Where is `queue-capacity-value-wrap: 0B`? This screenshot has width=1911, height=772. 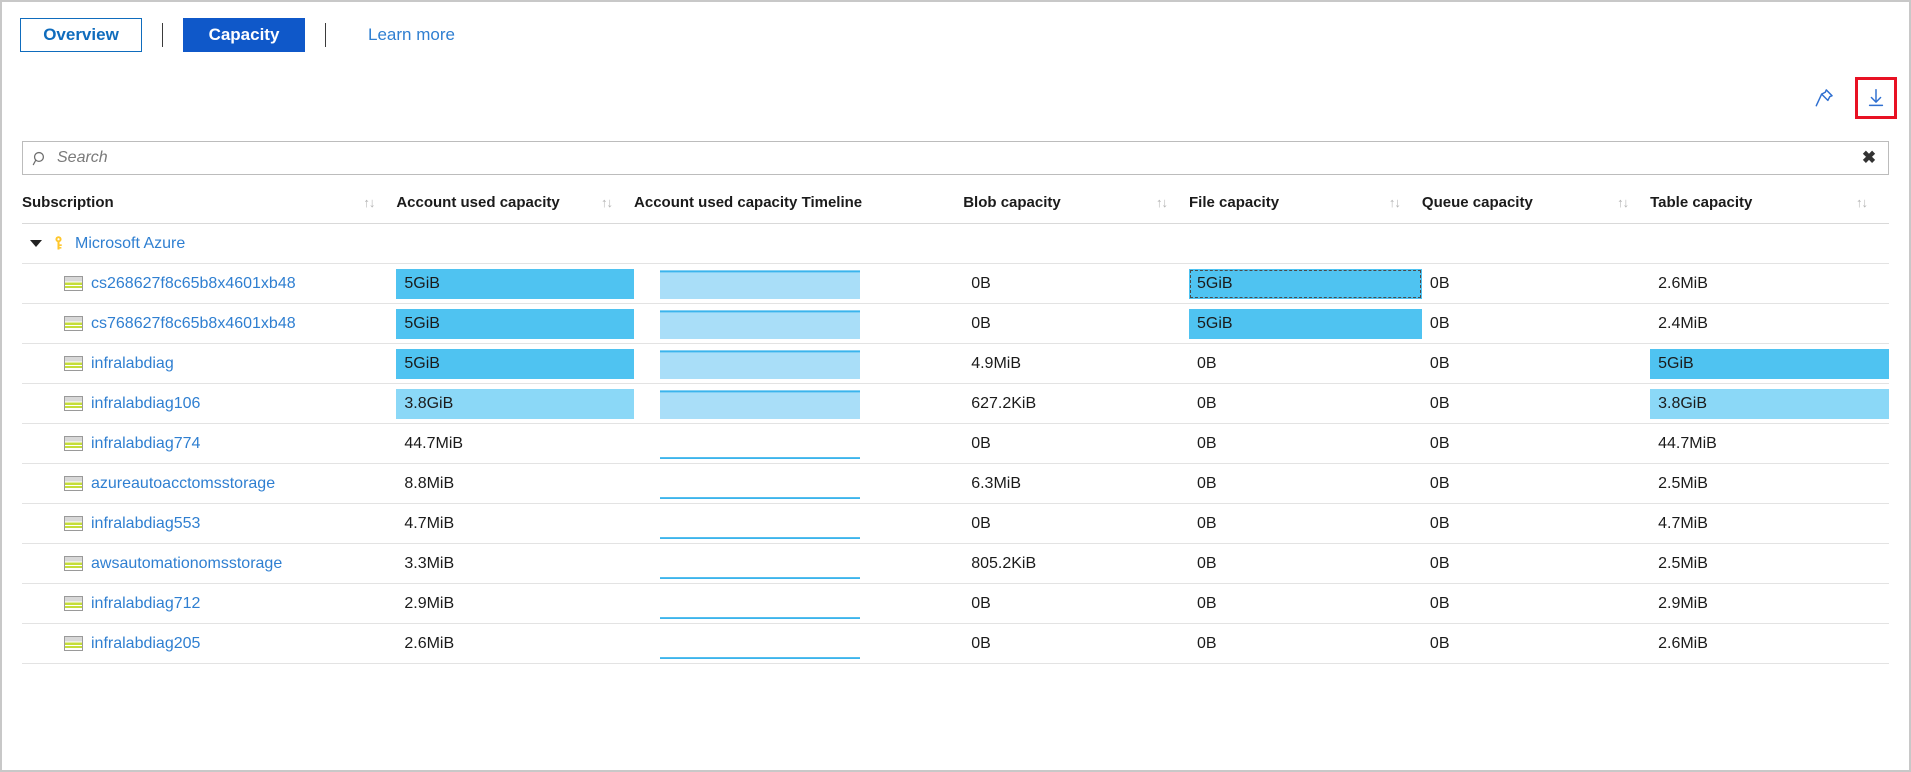
queue-capacity-value-wrap: 0B is located at coordinates (1536, 484).